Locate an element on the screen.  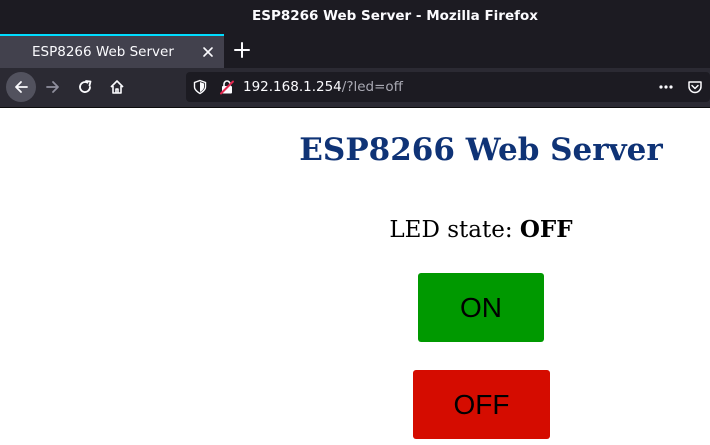
close-tab-icon is located at coordinates (208, 52).